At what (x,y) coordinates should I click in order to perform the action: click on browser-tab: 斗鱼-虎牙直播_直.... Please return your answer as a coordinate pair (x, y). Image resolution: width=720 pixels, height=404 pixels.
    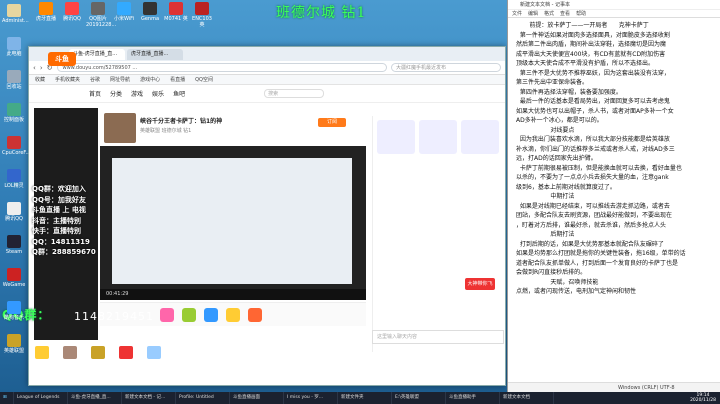
    Looking at the image, I should click on (97, 54).